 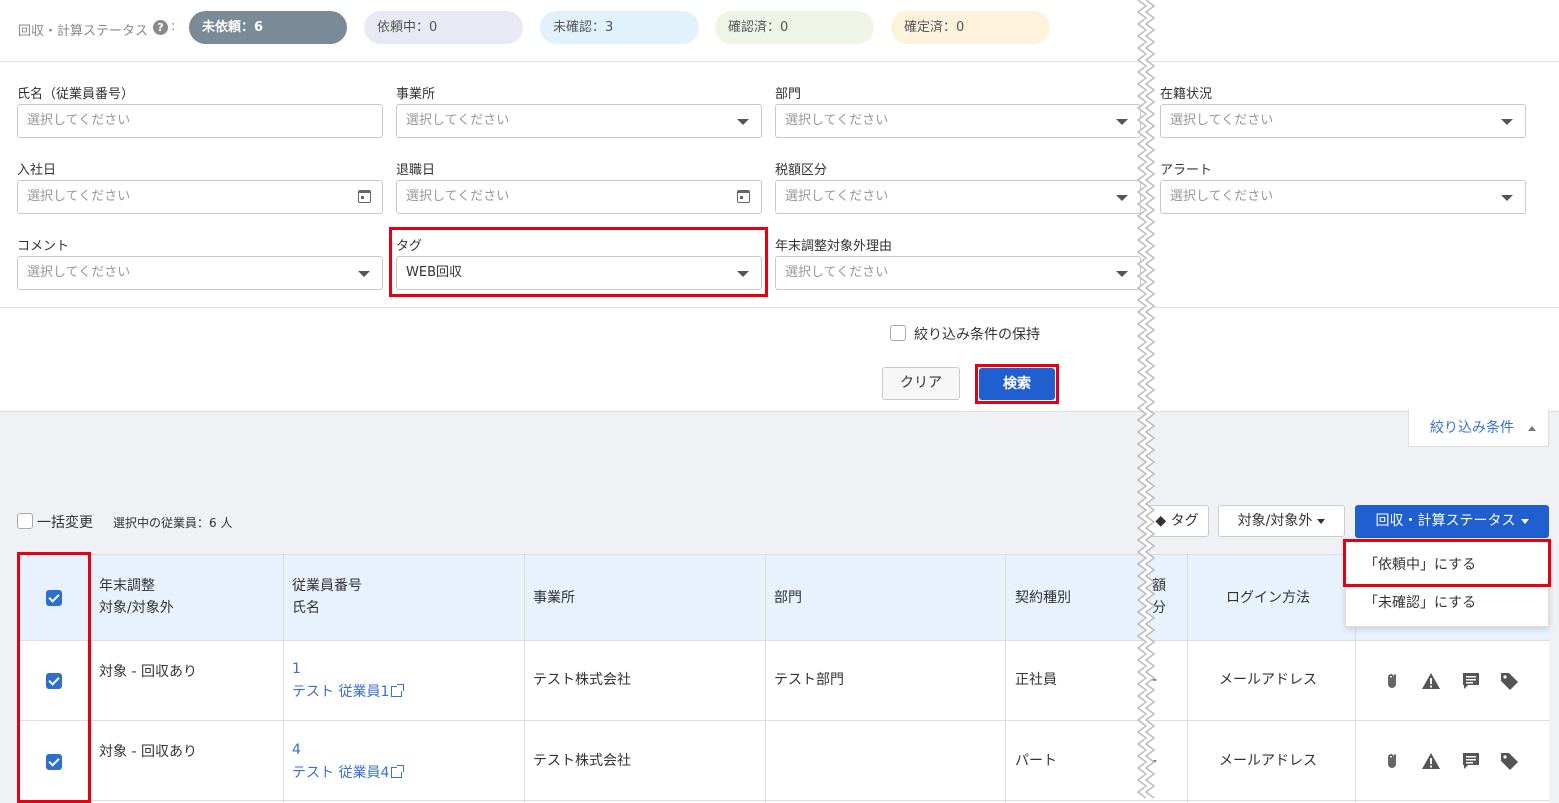 I want to click on office-select-value: 選択してください, so click(x=458, y=120).